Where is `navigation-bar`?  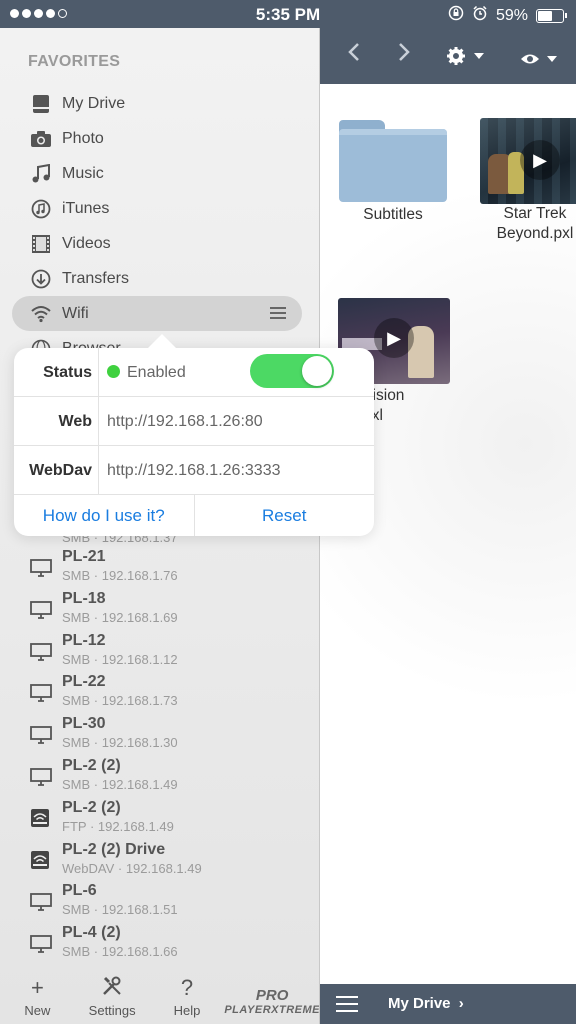 navigation-bar is located at coordinates (448, 56).